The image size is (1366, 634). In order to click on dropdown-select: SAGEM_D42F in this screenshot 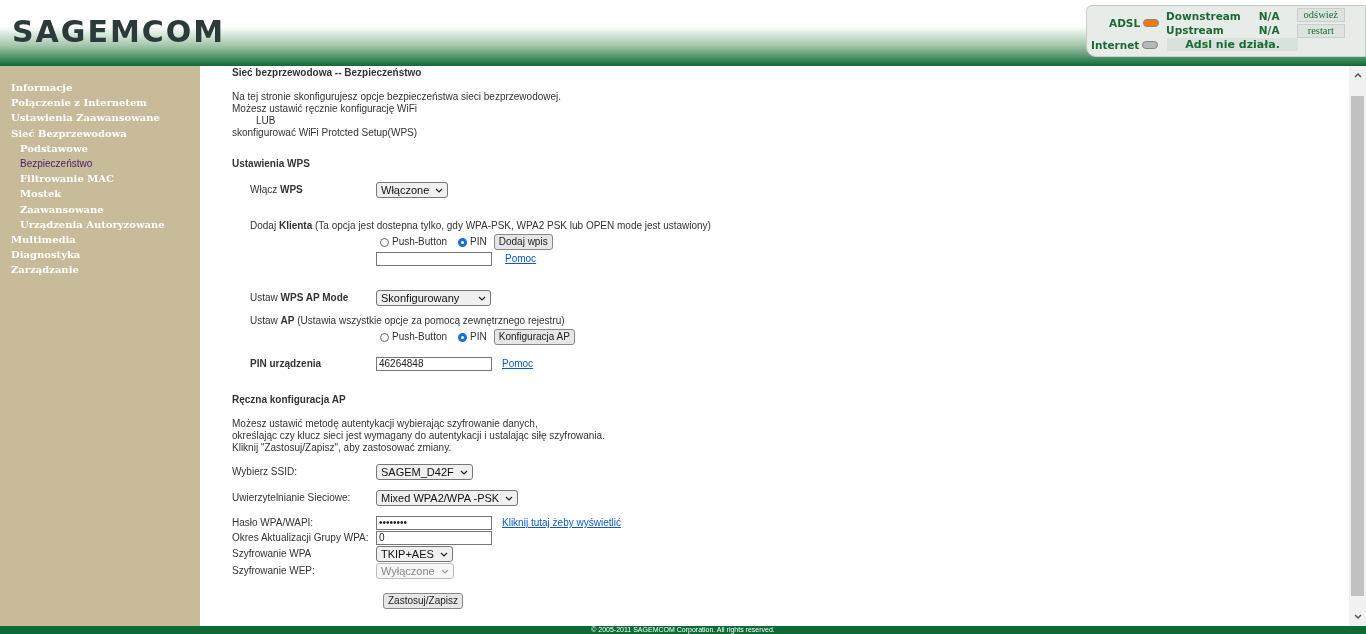, I will do `click(424, 472)`.